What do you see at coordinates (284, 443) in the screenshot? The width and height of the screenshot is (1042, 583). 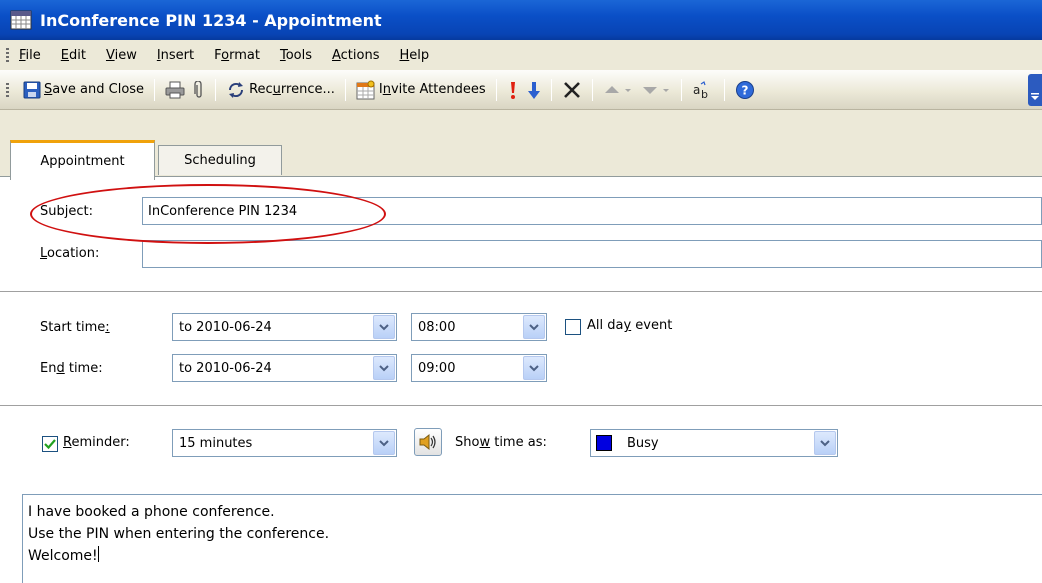 I see `reminder-select: 15 minutes` at bounding box center [284, 443].